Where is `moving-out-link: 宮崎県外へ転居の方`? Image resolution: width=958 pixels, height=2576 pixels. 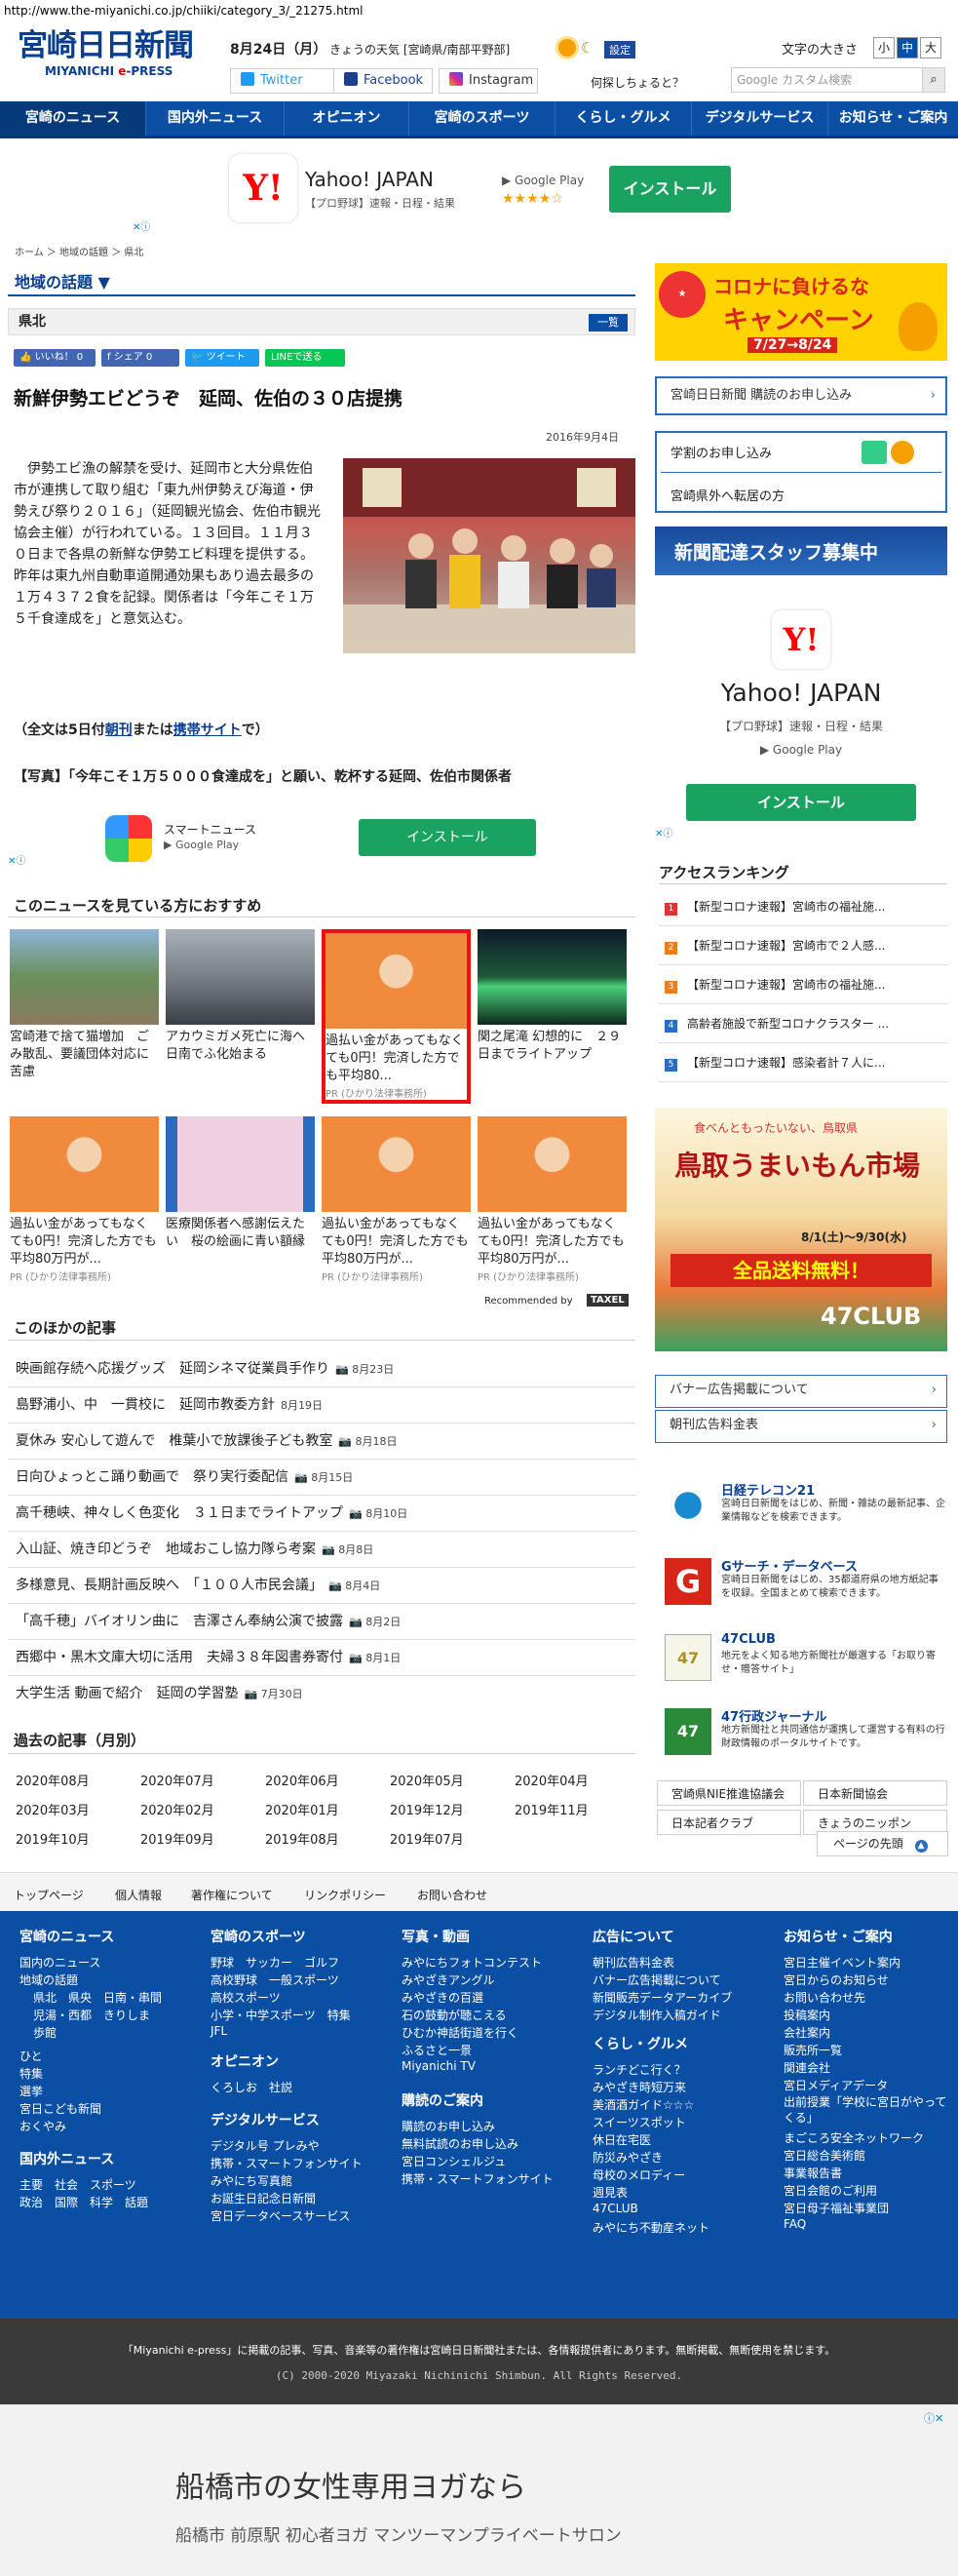
moving-out-link: 宮崎県外へ転居の方 is located at coordinates (728, 495).